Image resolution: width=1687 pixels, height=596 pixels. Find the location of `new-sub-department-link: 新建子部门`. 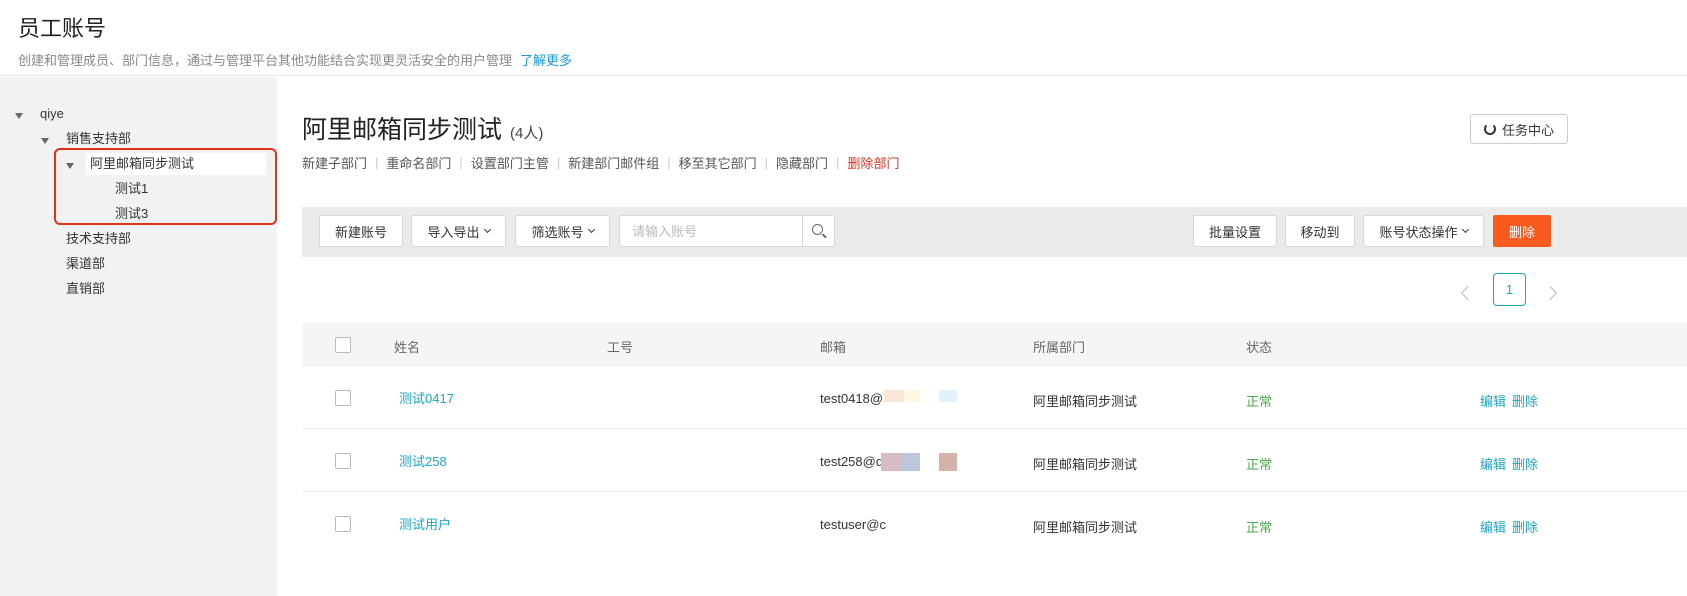

new-sub-department-link: 新建子部门 is located at coordinates (334, 162).